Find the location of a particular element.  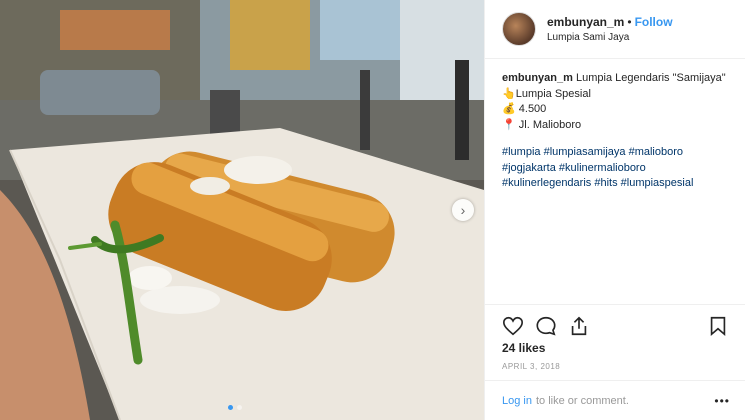

chevron-right-icon: › is located at coordinates (463, 210).